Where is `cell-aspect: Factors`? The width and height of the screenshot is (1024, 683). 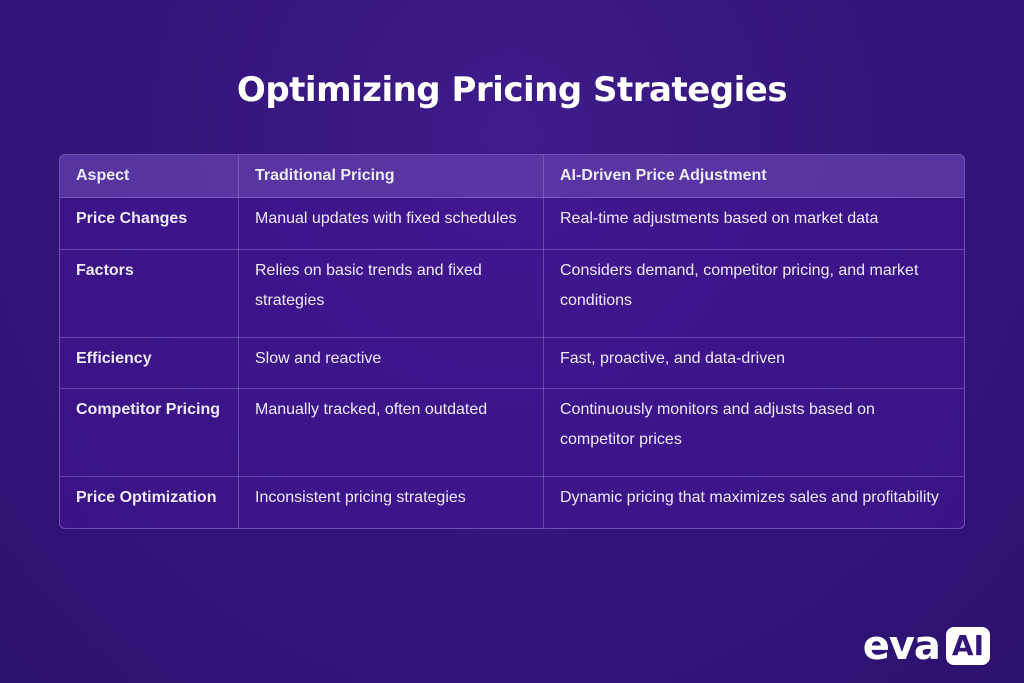
cell-aspect: Factors is located at coordinates (149, 293).